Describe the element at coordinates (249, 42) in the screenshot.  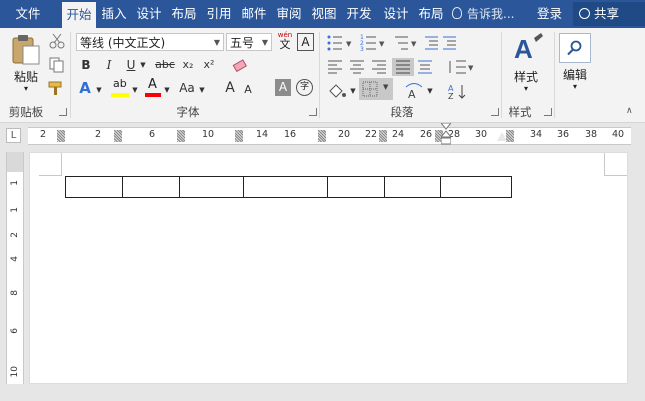
I see `font-size-dropdown: 五号 ▼` at that location.